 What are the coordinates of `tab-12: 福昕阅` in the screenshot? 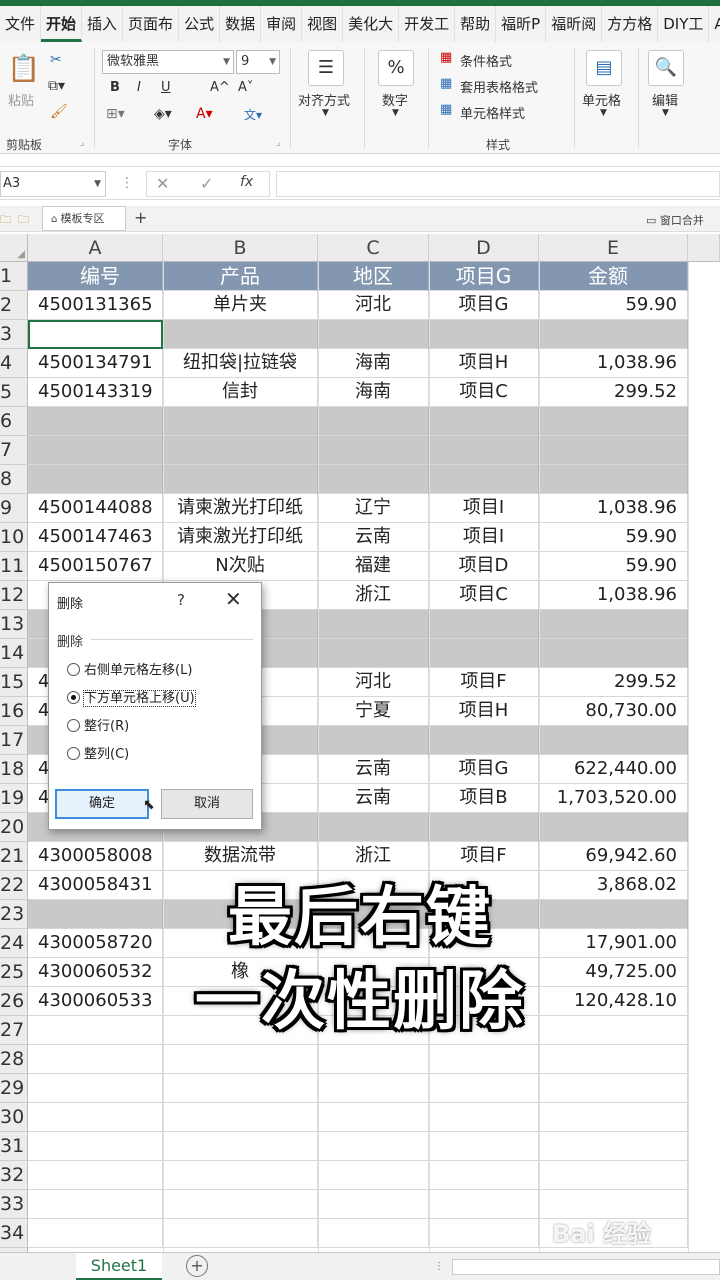 It's located at (574, 24).